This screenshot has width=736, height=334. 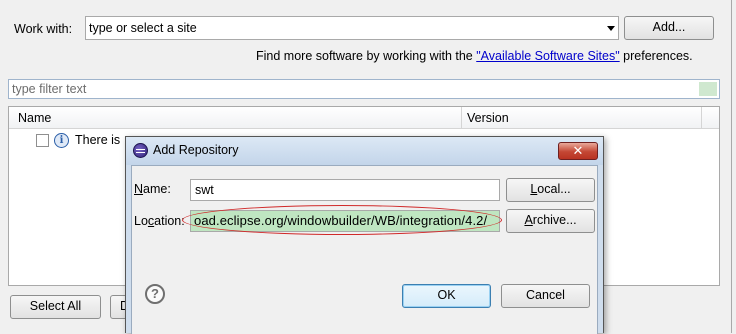 I want to click on info-icon: i, so click(x=61, y=140).